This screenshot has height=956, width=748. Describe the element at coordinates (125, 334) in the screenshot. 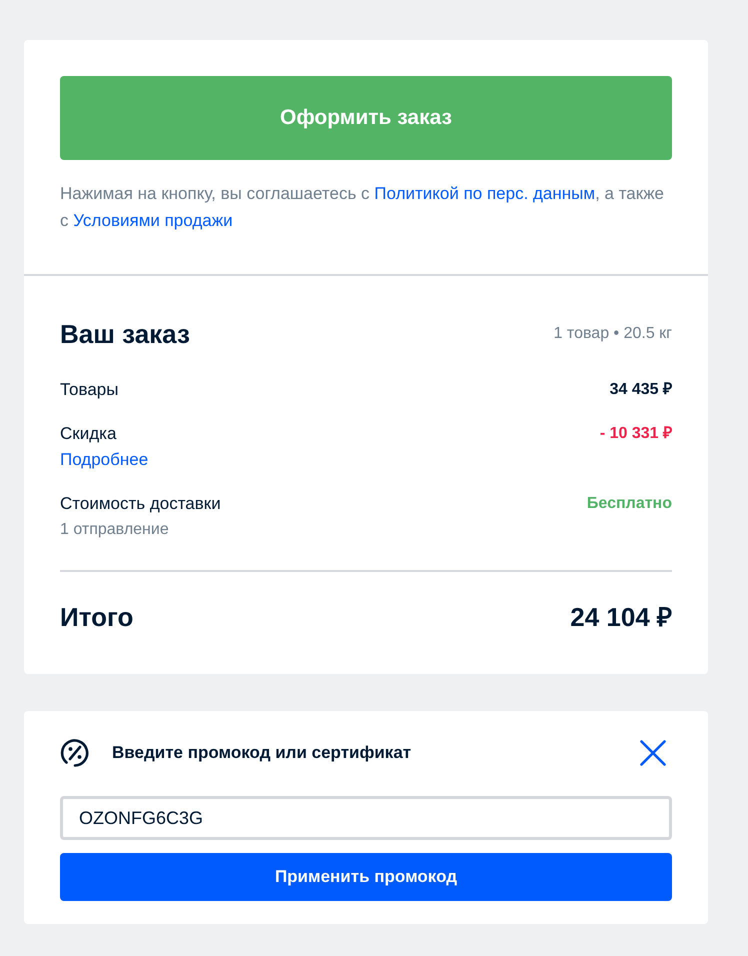

I see `summary-title: Ваш заказ` at that location.